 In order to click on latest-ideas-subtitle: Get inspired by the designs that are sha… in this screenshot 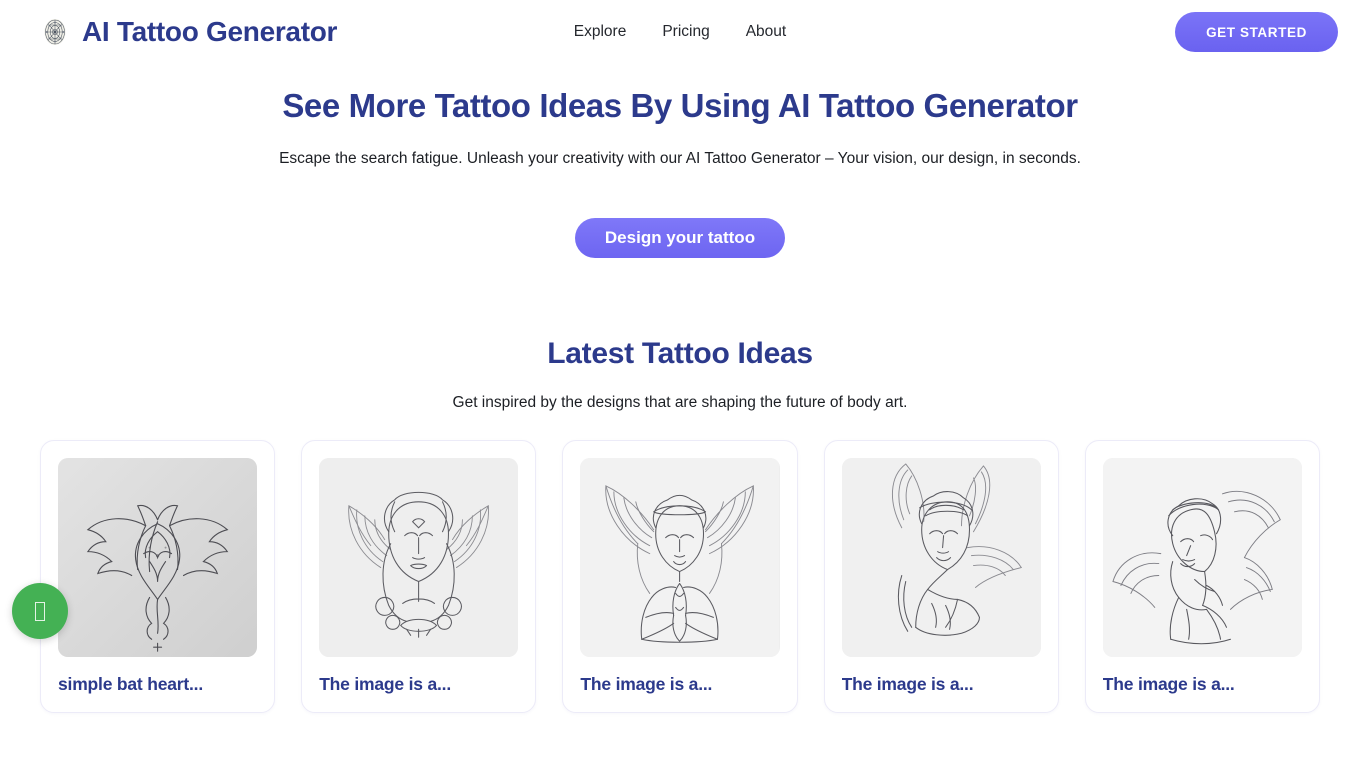, I will do `click(680, 403)`.